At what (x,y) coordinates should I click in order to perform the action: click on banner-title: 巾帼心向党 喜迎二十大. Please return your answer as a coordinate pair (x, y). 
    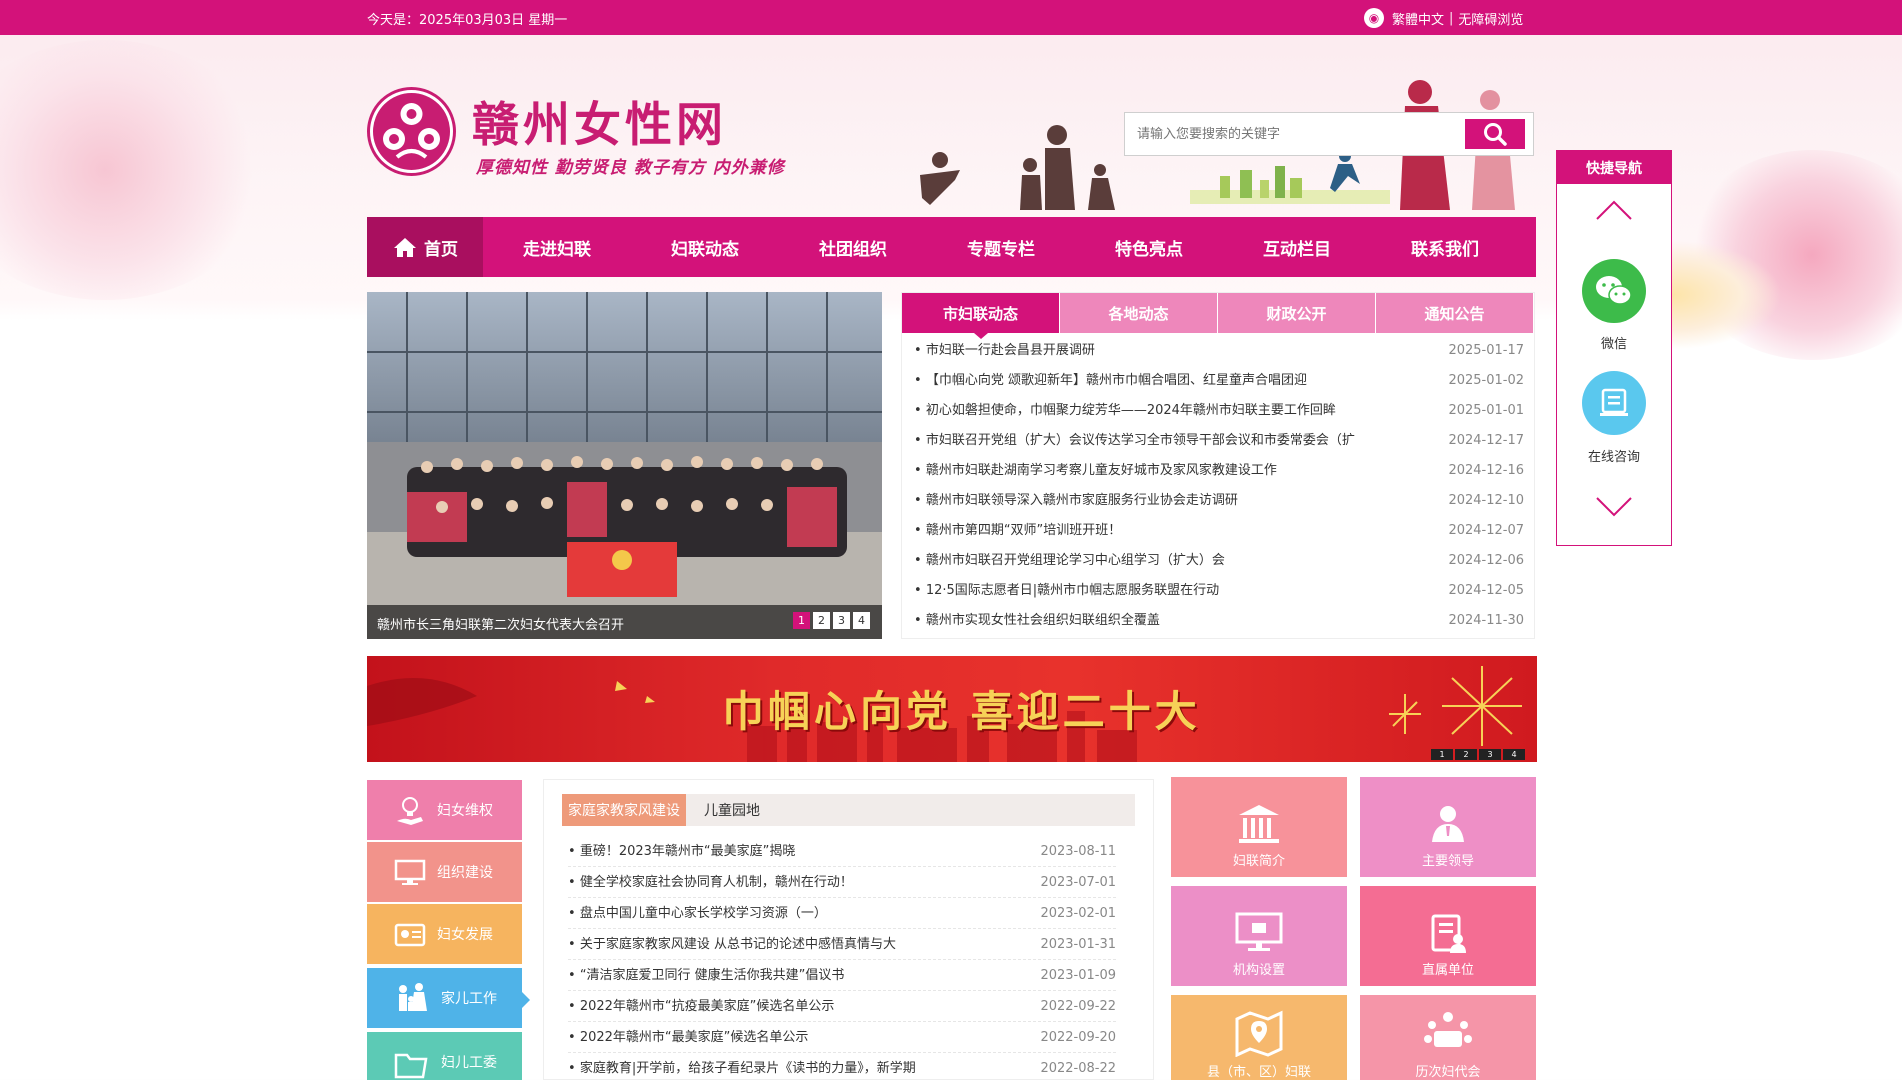
    Looking at the image, I should click on (961, 711).